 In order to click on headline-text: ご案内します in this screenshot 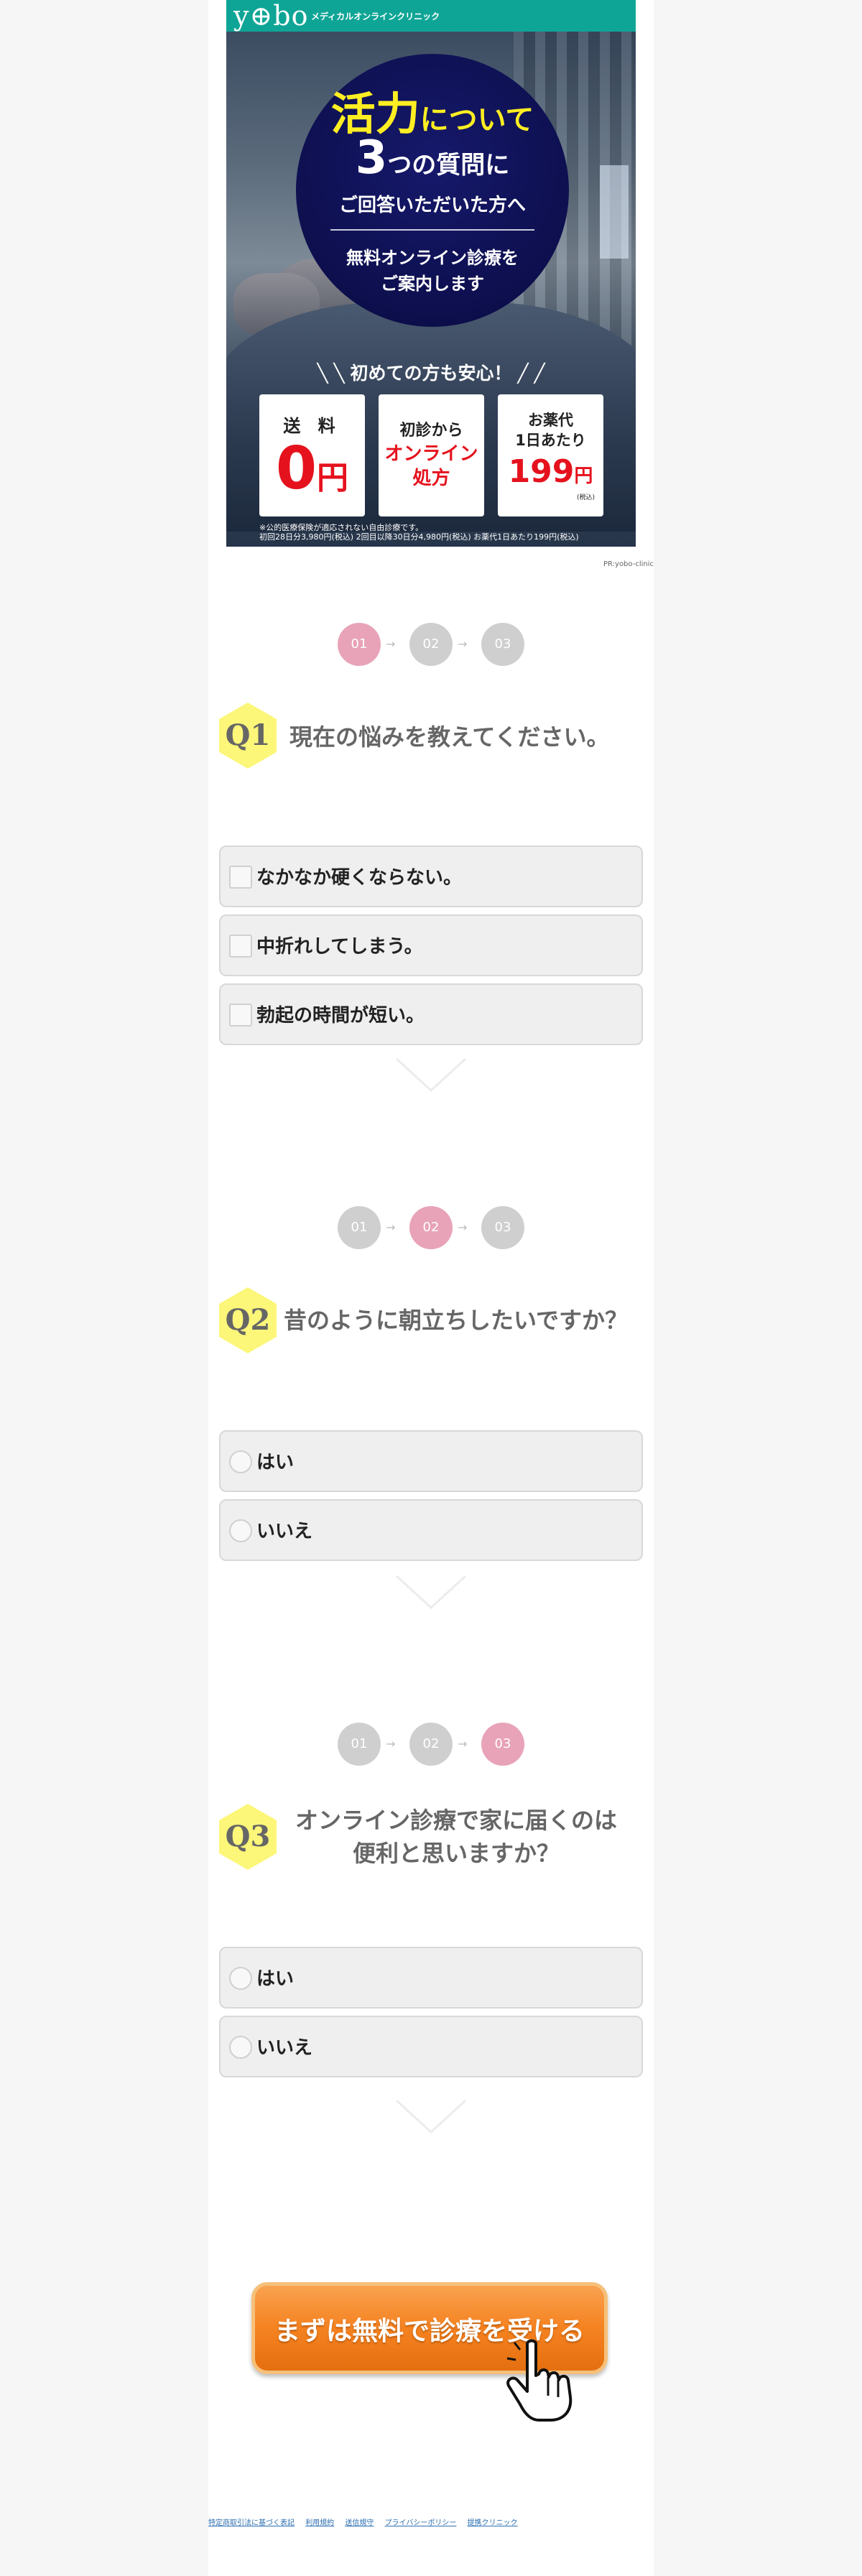, I will do `click(432, 284)`.